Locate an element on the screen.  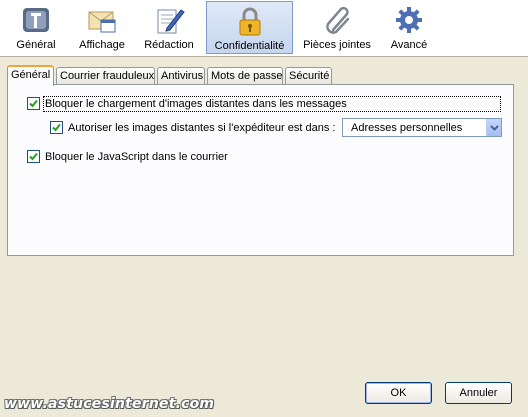
tool-advanced: Avancé is located at coordinates (409, 27).